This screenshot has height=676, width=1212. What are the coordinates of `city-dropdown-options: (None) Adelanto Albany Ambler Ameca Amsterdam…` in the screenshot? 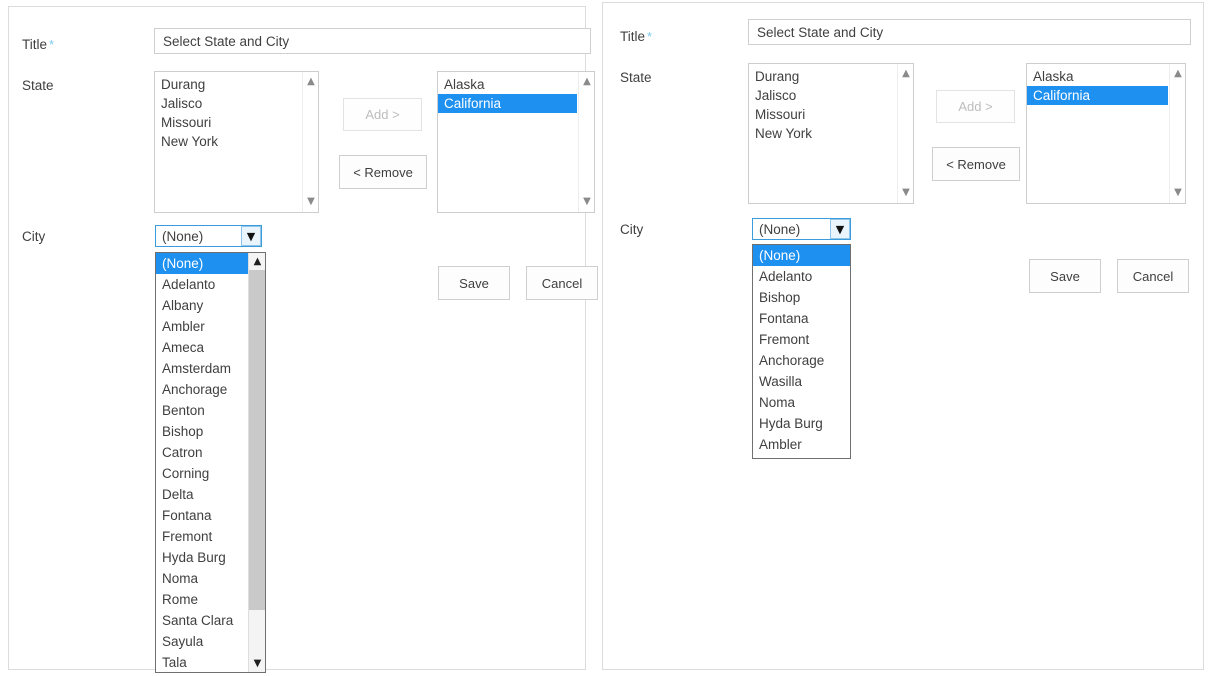 It's located at (202, 462).